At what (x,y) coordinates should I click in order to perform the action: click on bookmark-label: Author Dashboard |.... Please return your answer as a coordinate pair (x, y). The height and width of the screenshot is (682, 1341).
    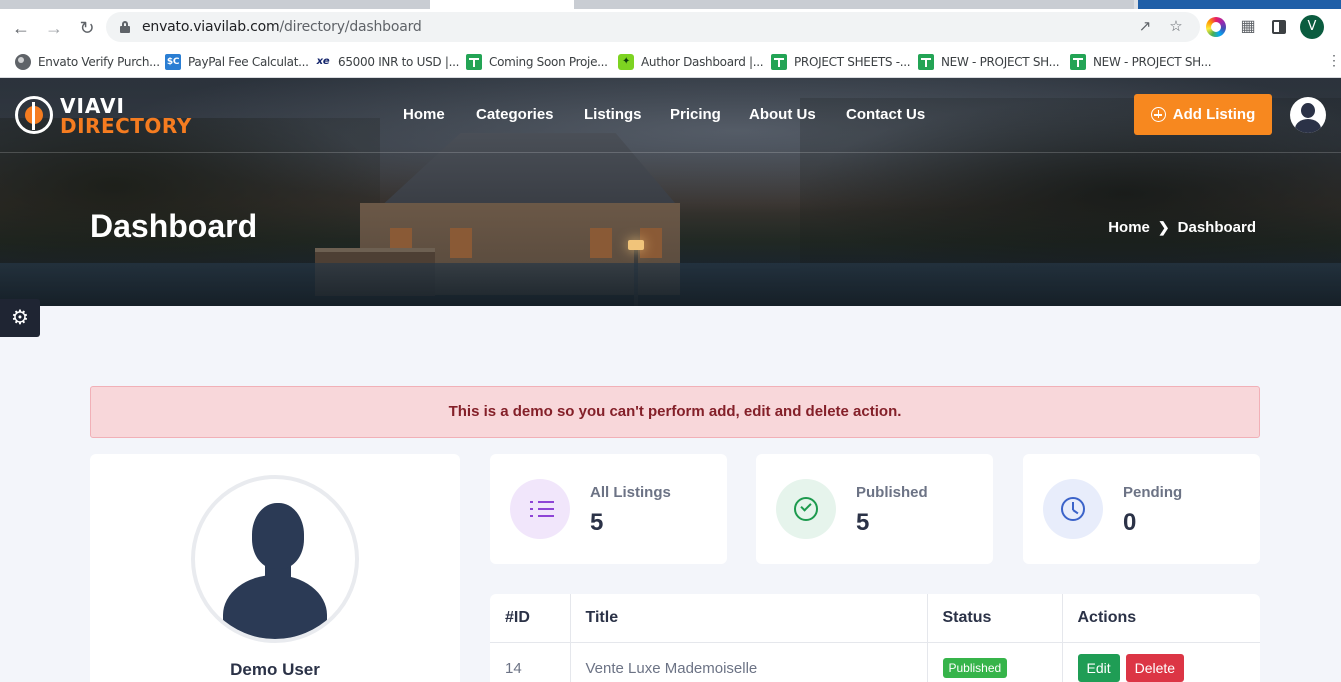
    Looking at the image, I should click on (702, 62).